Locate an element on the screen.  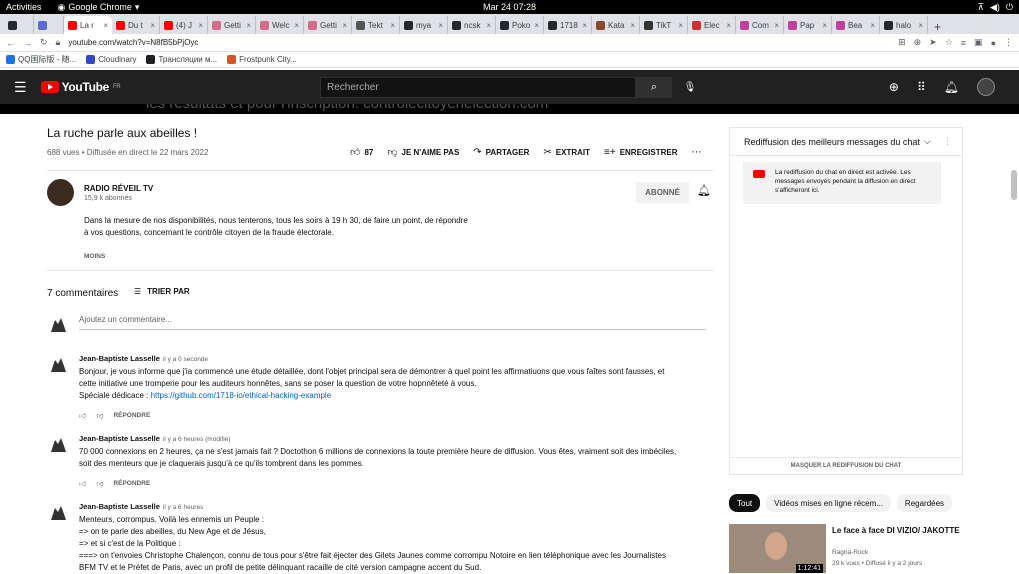
comment-time: il y a 6 heures is located at coordinates (183, 507).